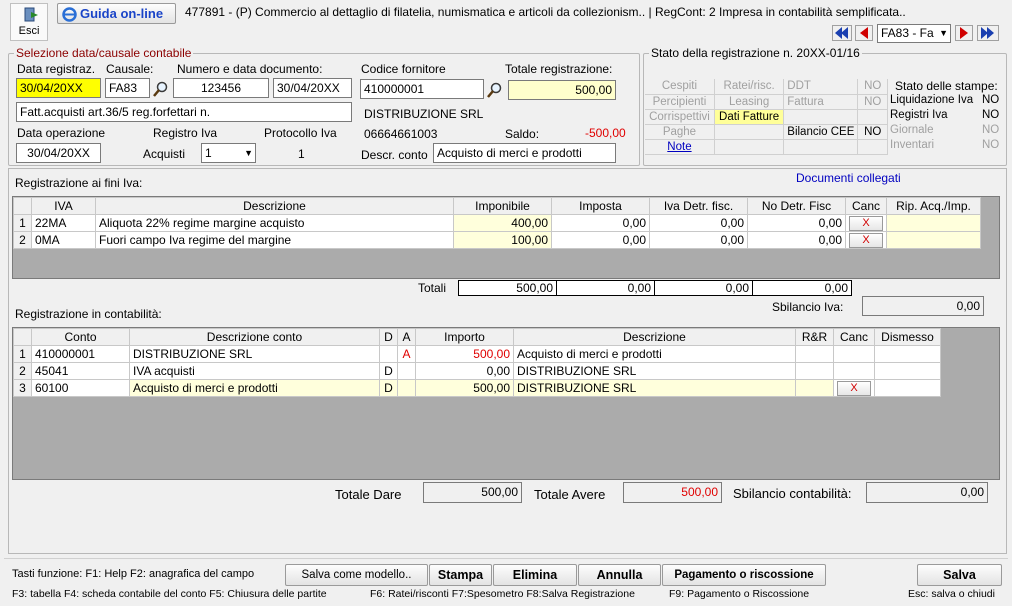 This screenshot has width=1012, height=606. Describe the element at coordinates (749, 117) in the screenshot. I see `stato-dati-fatture: Dati Fatture` at that location.